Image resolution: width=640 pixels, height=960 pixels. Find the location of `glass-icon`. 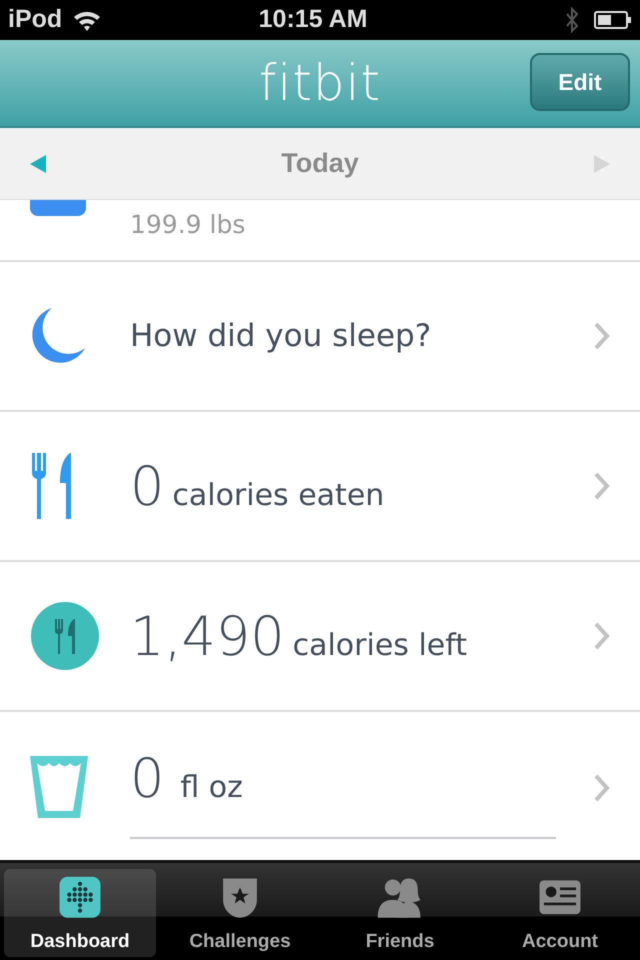

glass-icon is located at coordinates (59, 787).